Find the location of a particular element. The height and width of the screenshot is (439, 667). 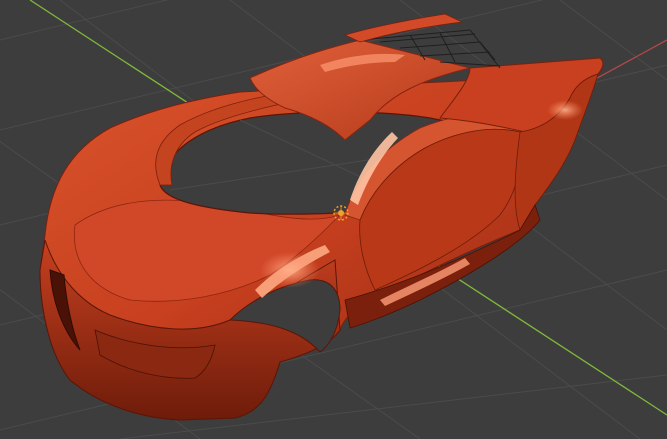

front-fender-shine is located at coordinates (290, 270).